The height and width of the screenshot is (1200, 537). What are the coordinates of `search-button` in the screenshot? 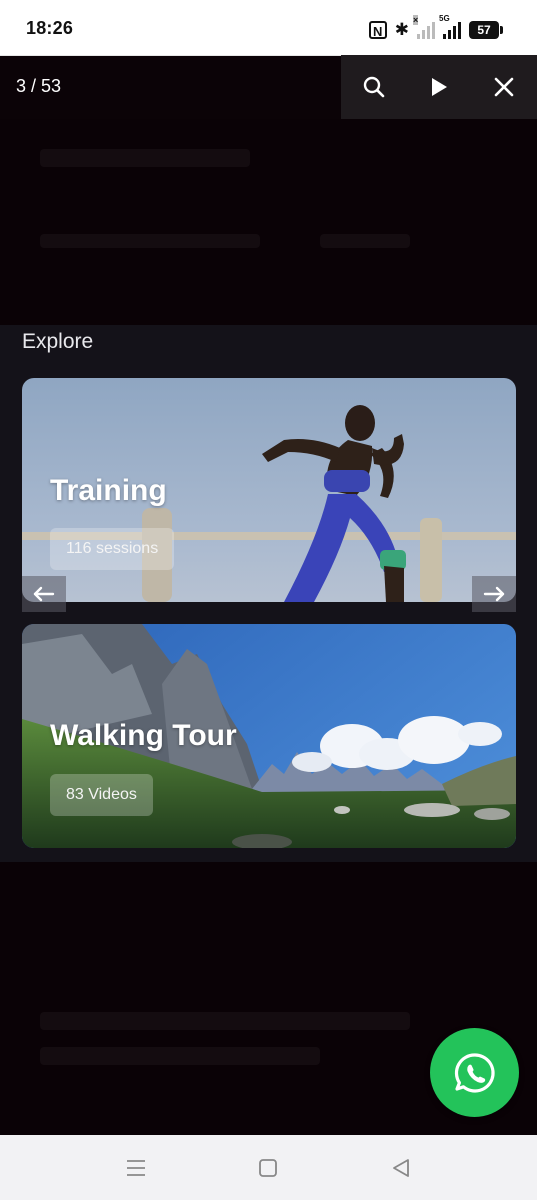 It's located at (374, 87).